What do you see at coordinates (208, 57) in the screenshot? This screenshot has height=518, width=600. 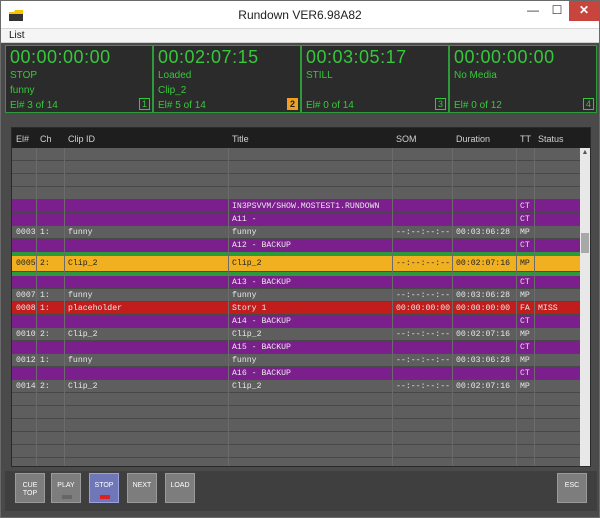 I see `timecode: 00:02:07:15` at bounding box center [208, 57].